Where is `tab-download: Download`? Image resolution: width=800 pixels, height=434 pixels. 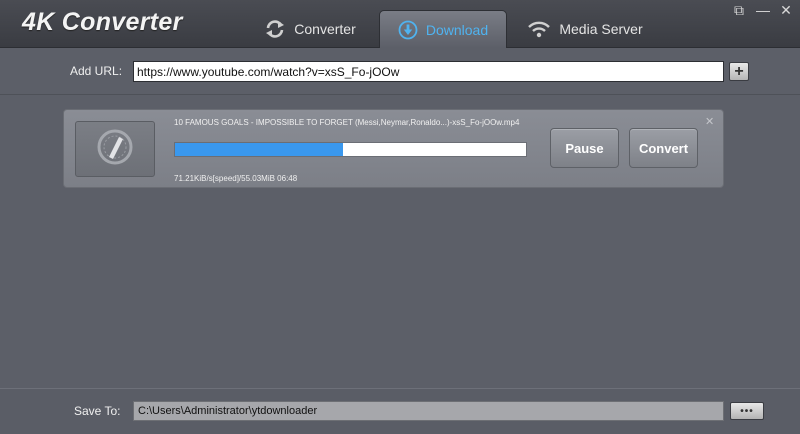
tab-download: Download is located at coordinates (443, 29).